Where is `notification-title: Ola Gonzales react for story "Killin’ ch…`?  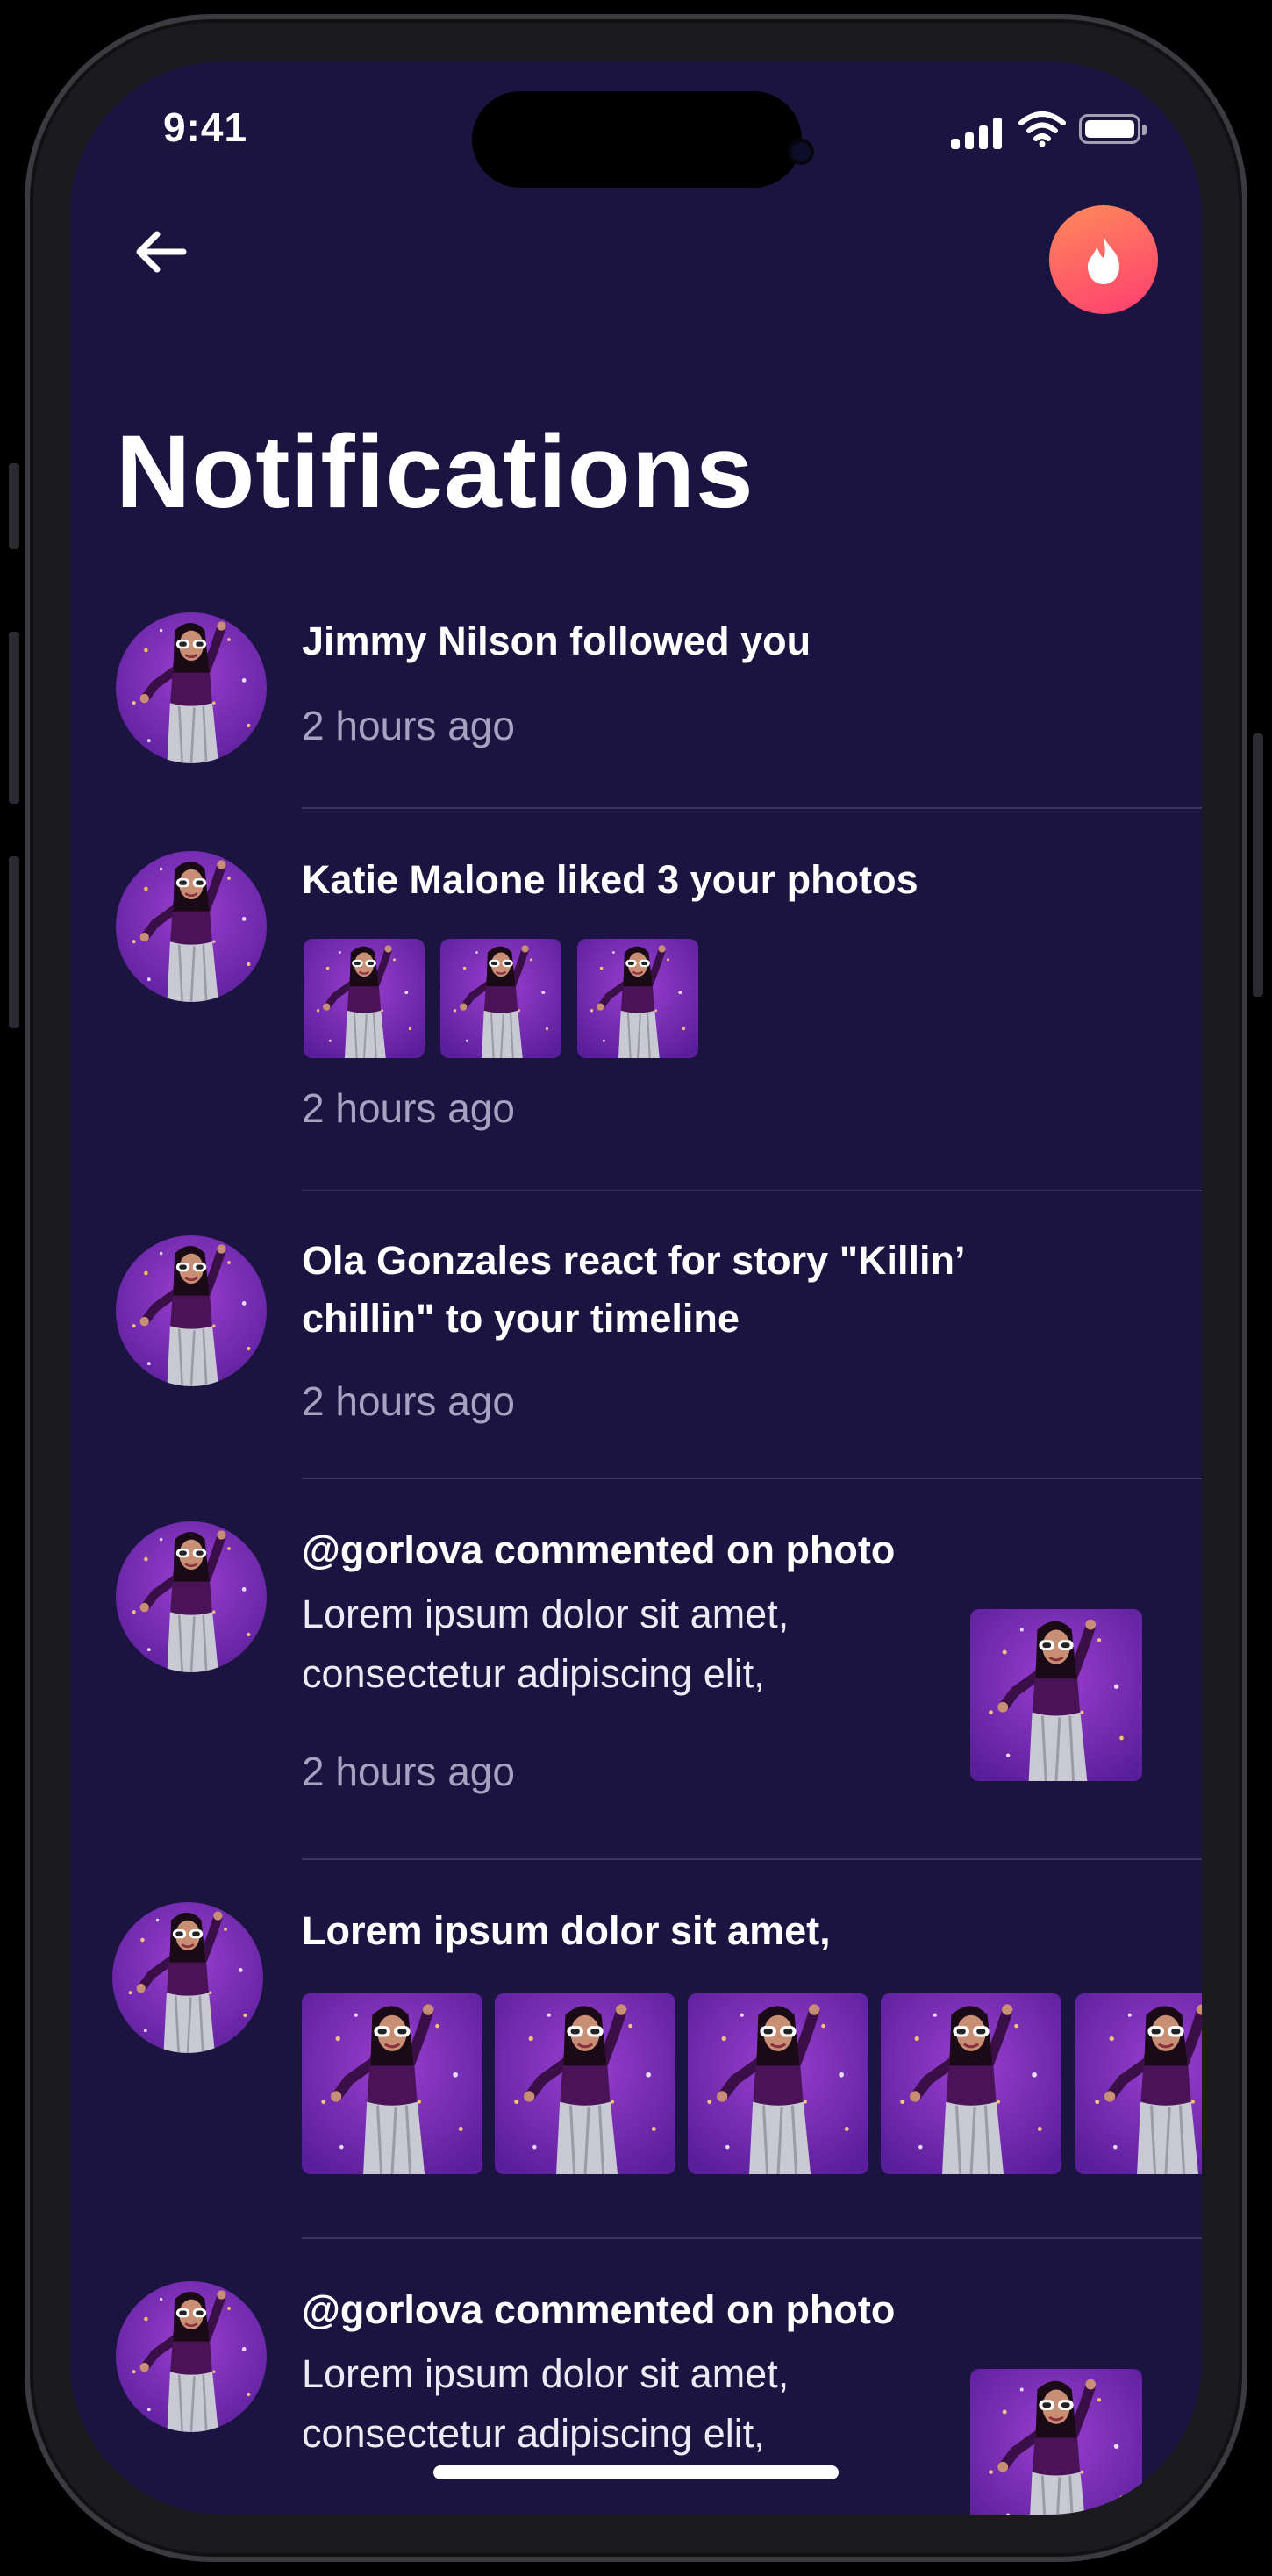 notification-title: Ola Gonzales react for story "Killin’ ch… is located at coordinates (633, 1289).